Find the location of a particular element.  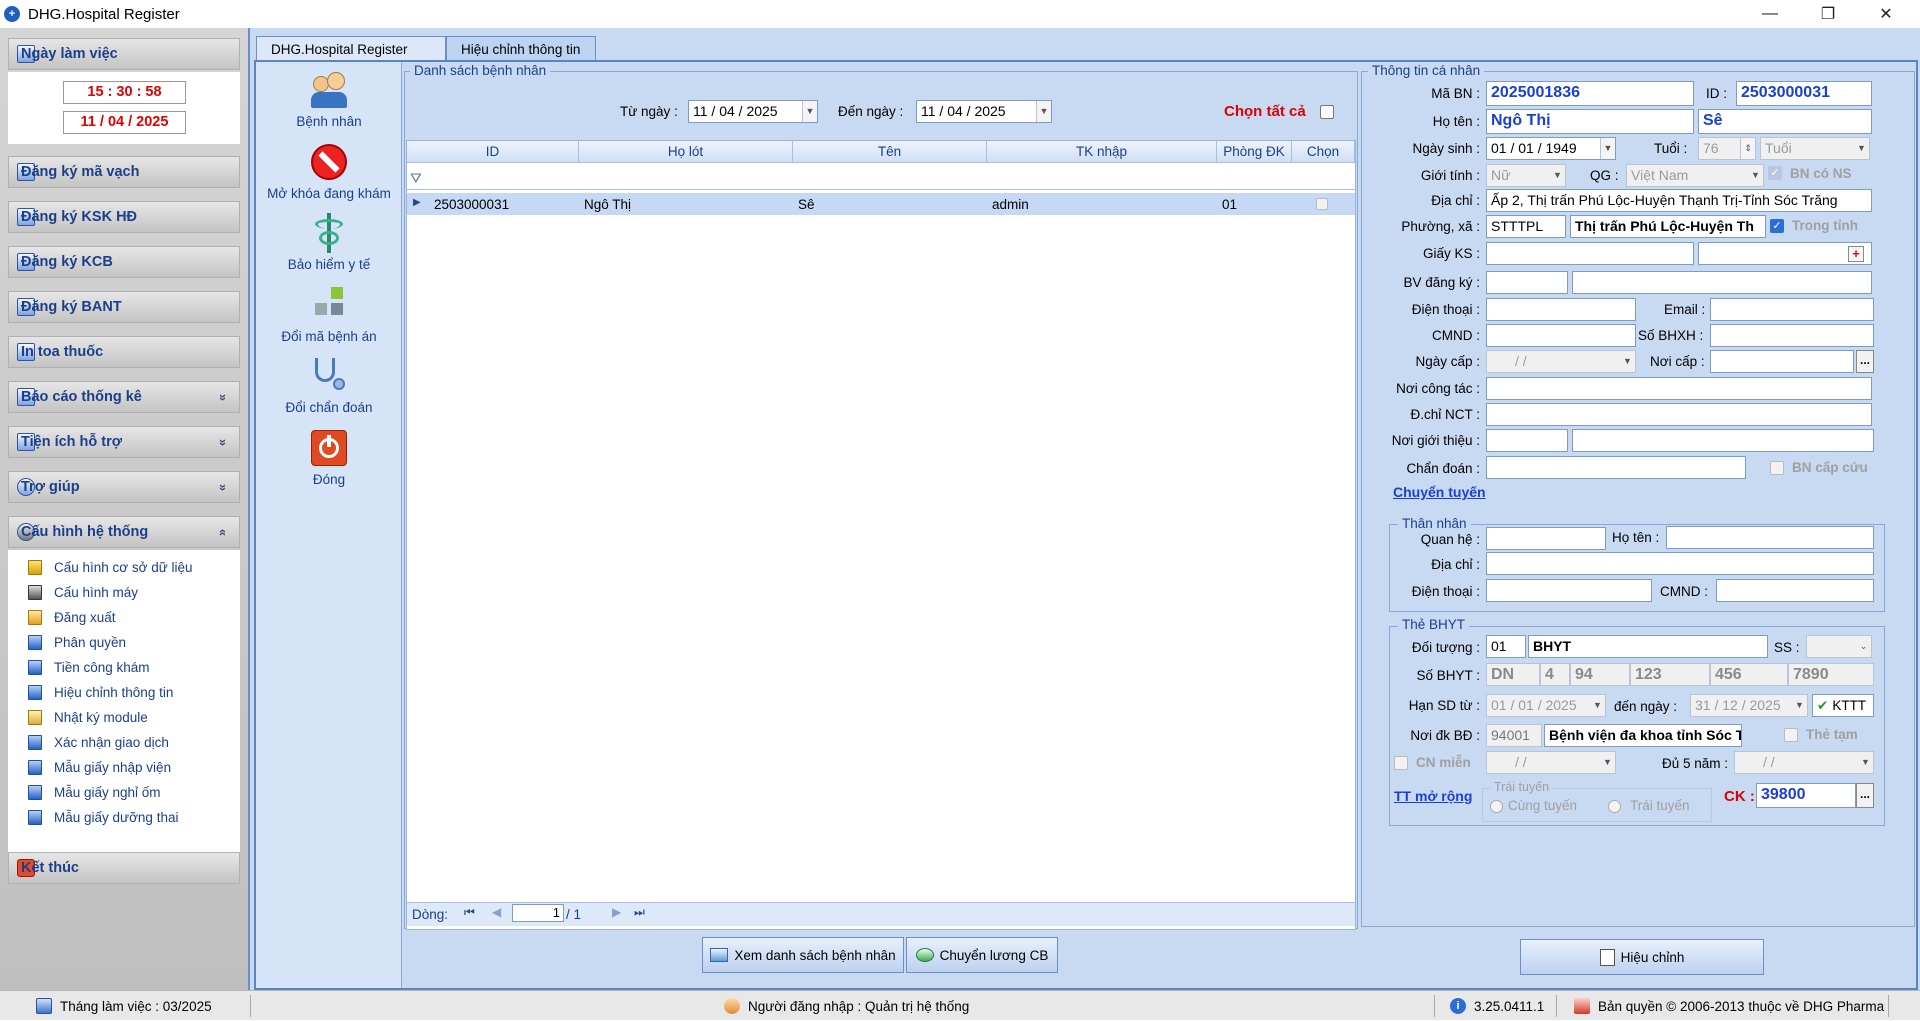

cmnd-field is located at coordinates (1561, 335).